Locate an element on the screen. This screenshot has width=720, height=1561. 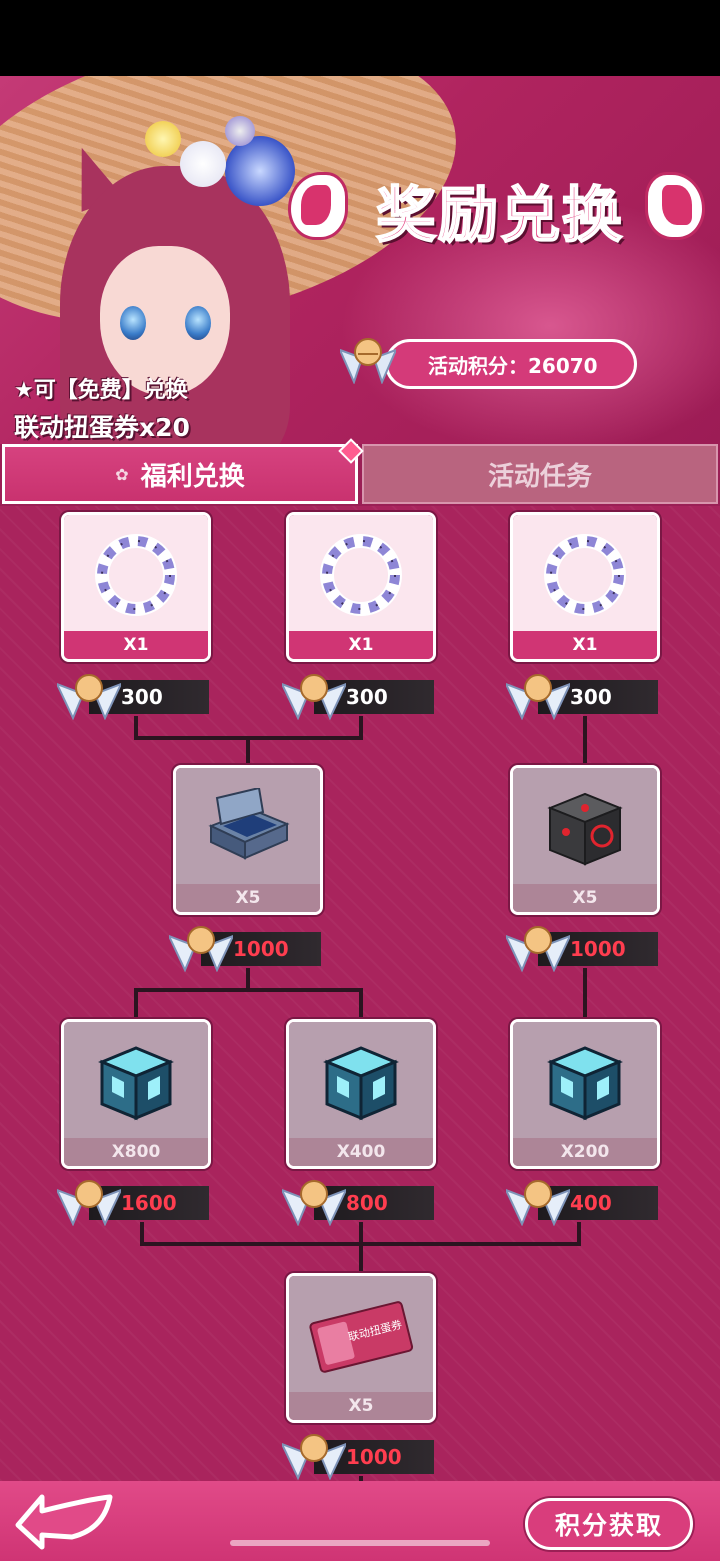
earn-points-button: 积分获取 is located at coordinates (609, 1524).